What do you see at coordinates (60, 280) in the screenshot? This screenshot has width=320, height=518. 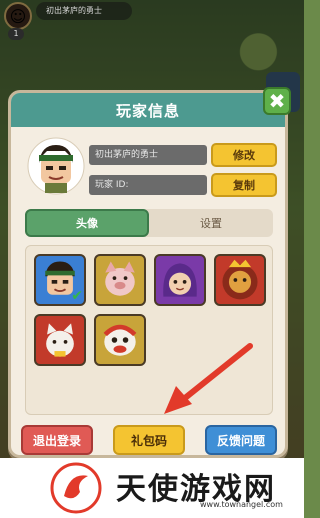 I see `avatar-option-hero: ✔` at bounding box center [60, 280].